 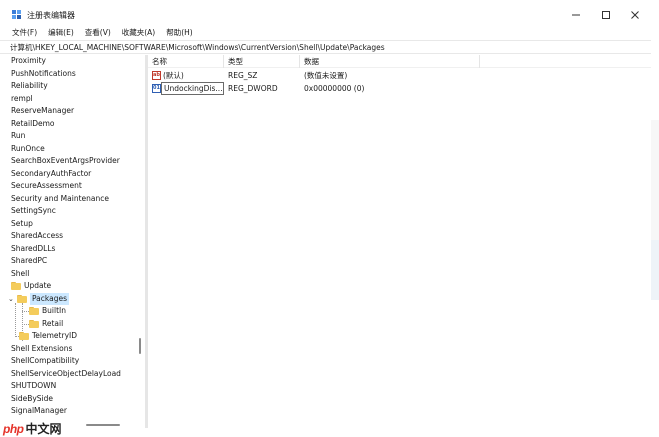 I want to click on tree-item-shellserviceobjectdelayload: ShellServiceObjectDelayLoad, so click(x=66, y=374).